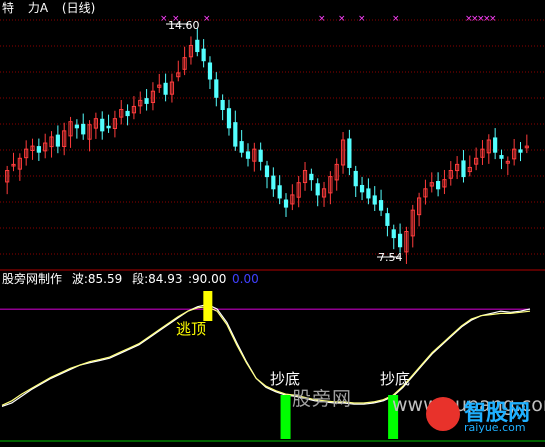 This screenshot has height=447, width=545. I want to click on level0-value: 0.00, so click(245, 279).